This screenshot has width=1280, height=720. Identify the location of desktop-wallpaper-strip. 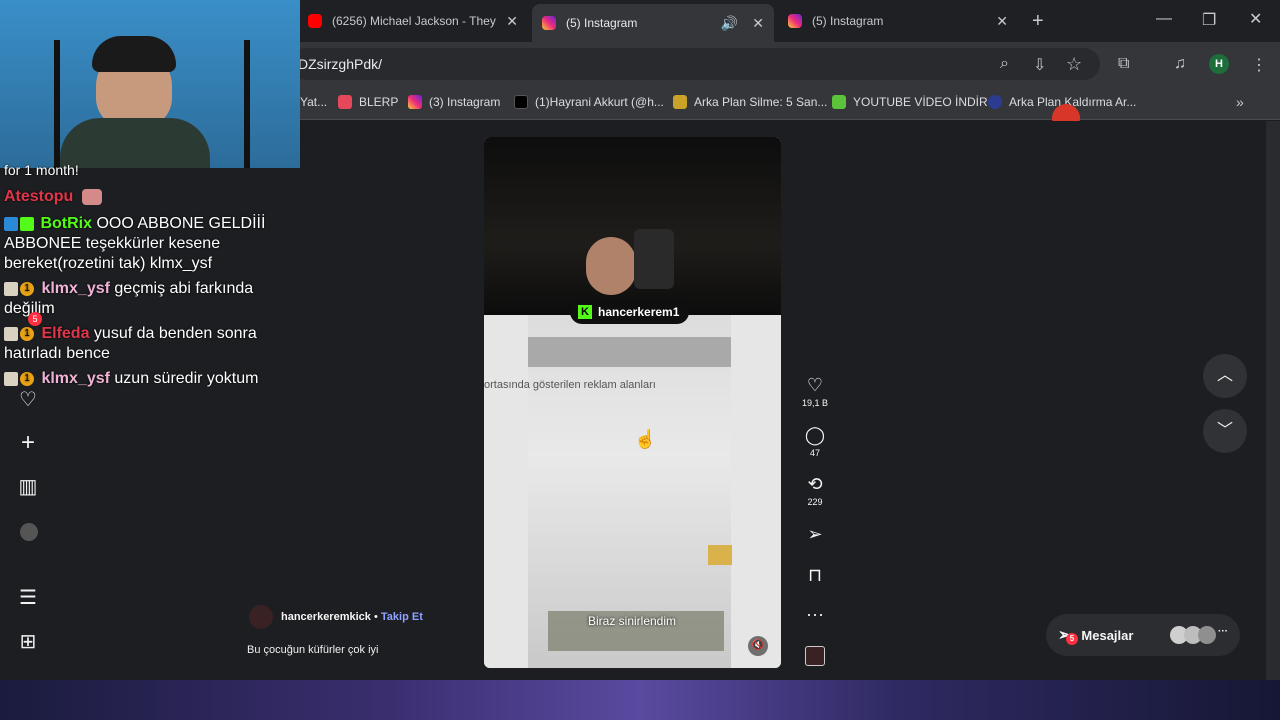
(640, 700).